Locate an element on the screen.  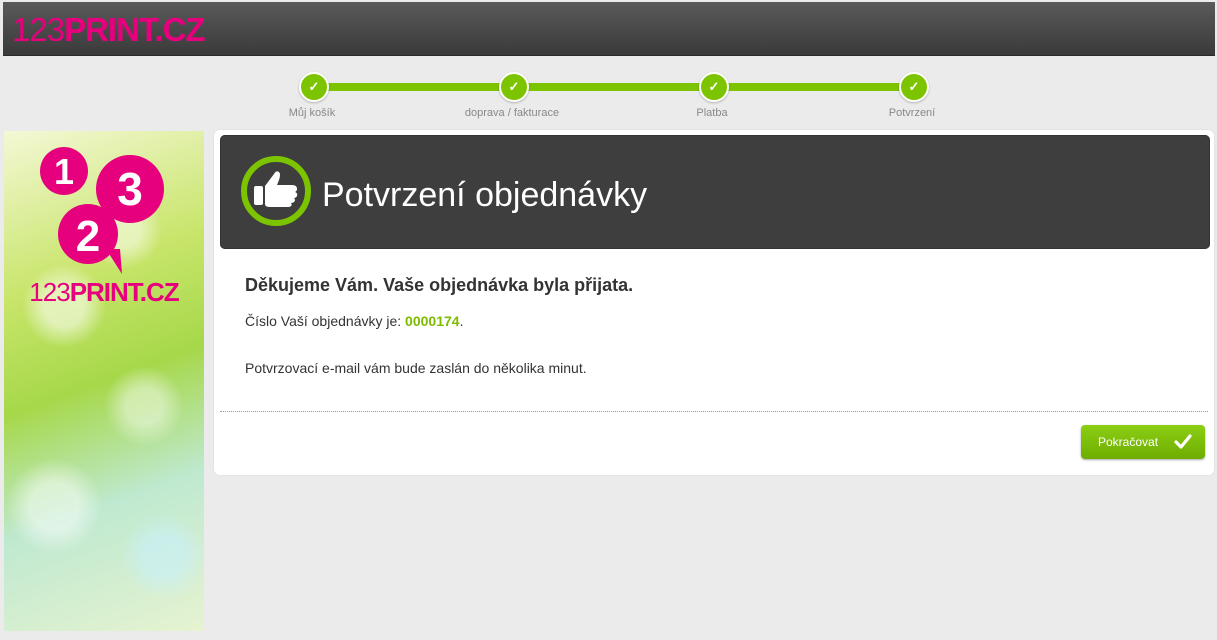
page-title: Potvrzení objednávky is located at coordinates (485, 195).